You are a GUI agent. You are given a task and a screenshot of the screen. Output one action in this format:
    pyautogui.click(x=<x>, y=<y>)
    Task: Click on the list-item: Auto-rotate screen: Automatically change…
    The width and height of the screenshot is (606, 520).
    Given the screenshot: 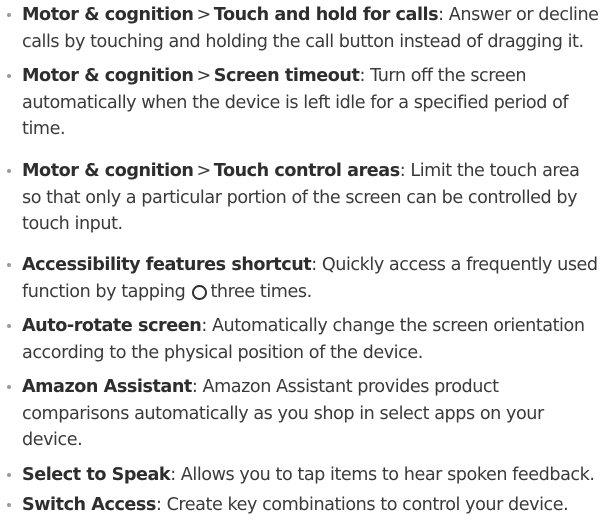 What is the action you would take?
    pyautogui.click(x=303, y=339)
    